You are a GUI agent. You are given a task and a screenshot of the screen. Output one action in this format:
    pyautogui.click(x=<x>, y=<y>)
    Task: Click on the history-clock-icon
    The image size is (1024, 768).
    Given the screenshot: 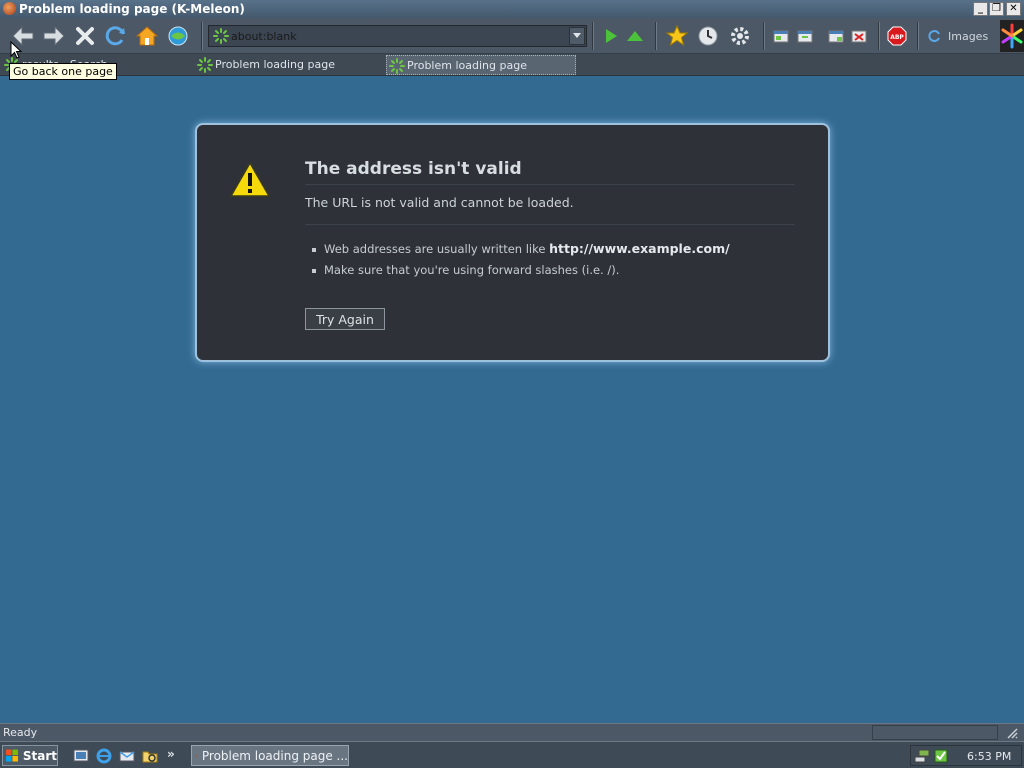 What is the action you would take?
    pyautogui.click(x=708, y=36)
    